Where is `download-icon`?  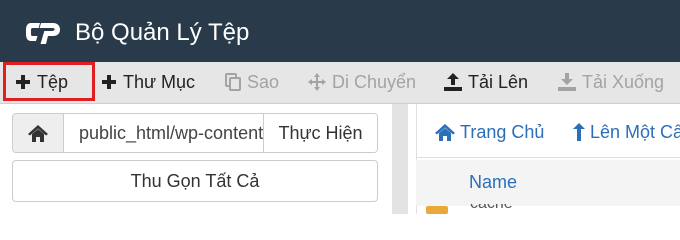
download-icon is located at coordinates (567, 82).